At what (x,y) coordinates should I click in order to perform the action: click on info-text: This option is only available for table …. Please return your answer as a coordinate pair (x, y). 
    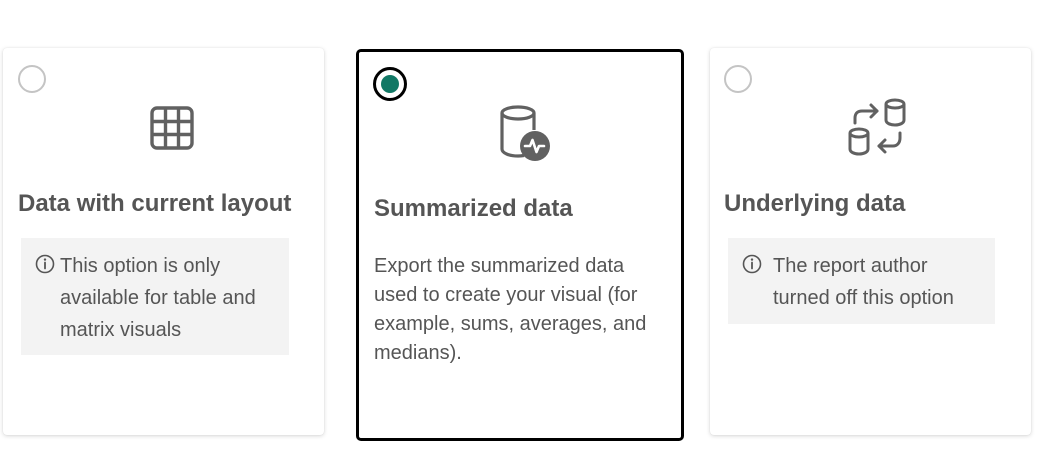
    Looking at the image, I should click on (158, 298).